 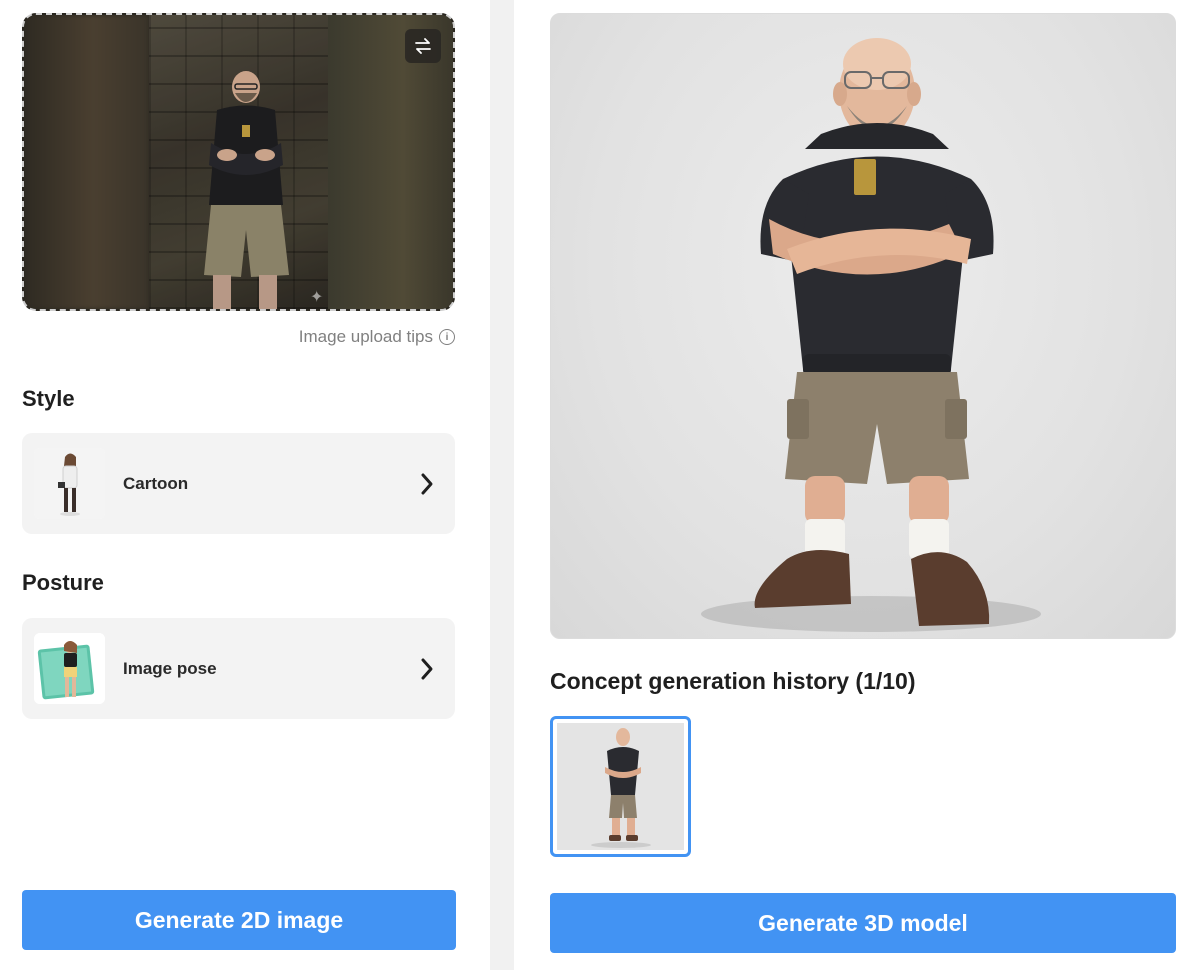 What do you see at coordinates (156, 483) in the screenshot?
I see `style-selected-label: Cartoon` at bounding box center [156, 483].